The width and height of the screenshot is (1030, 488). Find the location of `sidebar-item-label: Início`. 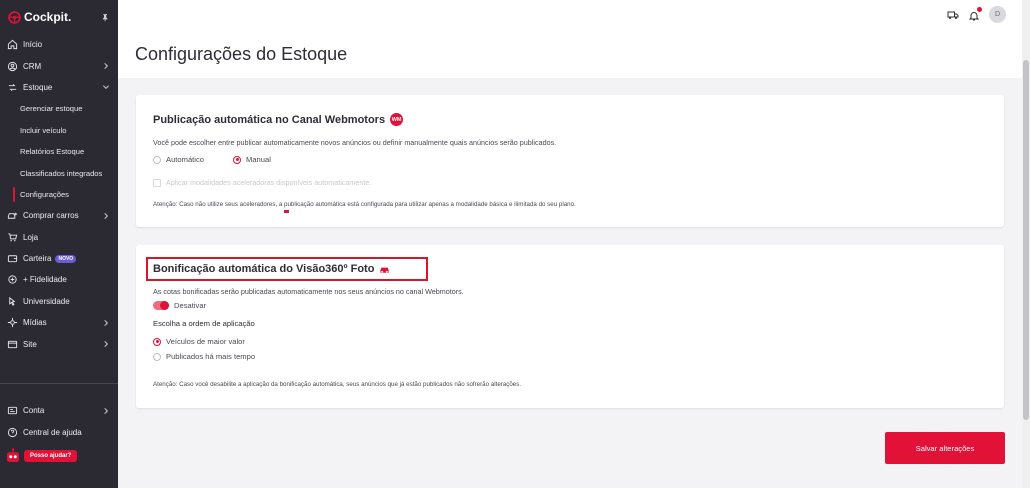

sidebar-item-label: Início is located at coordinates (33, 45).